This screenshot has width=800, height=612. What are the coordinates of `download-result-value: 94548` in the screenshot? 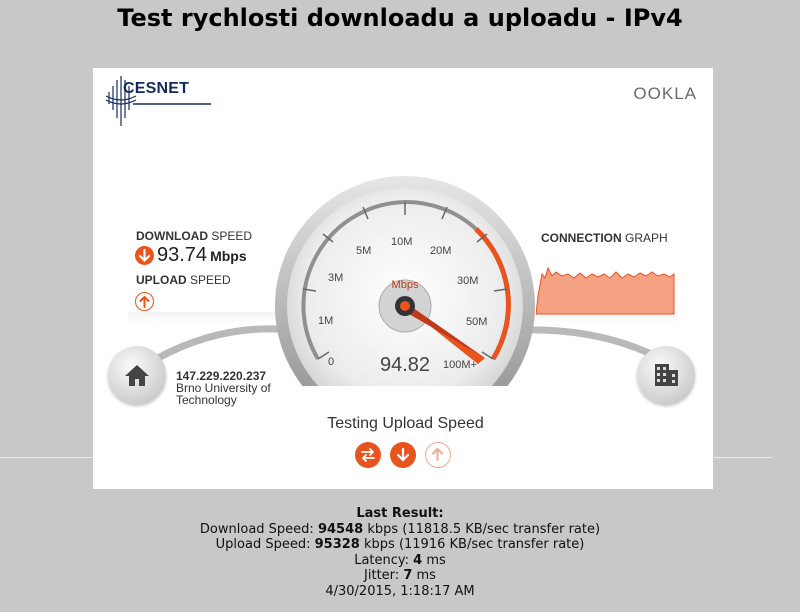 It's located at (340, 529).